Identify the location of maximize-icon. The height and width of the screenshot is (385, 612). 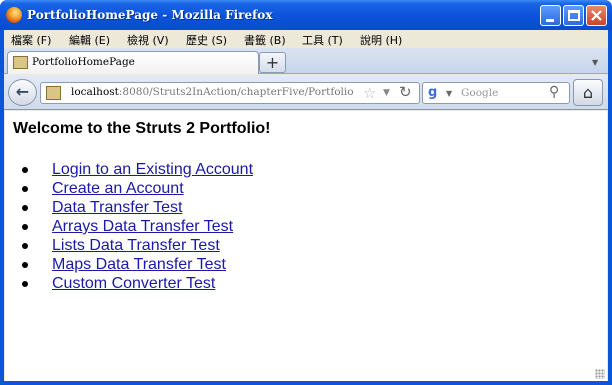
(574, 15).